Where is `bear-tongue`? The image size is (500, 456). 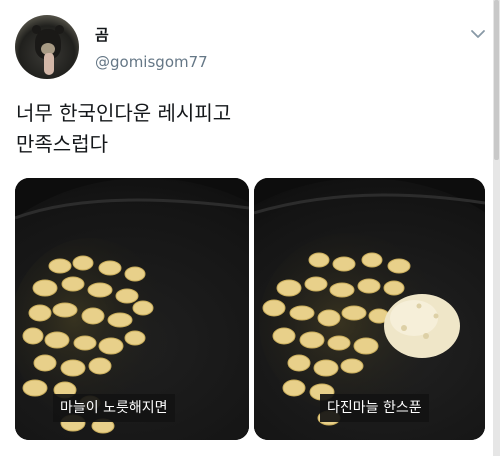
bear-tongue is located at coordinates (49, 64).